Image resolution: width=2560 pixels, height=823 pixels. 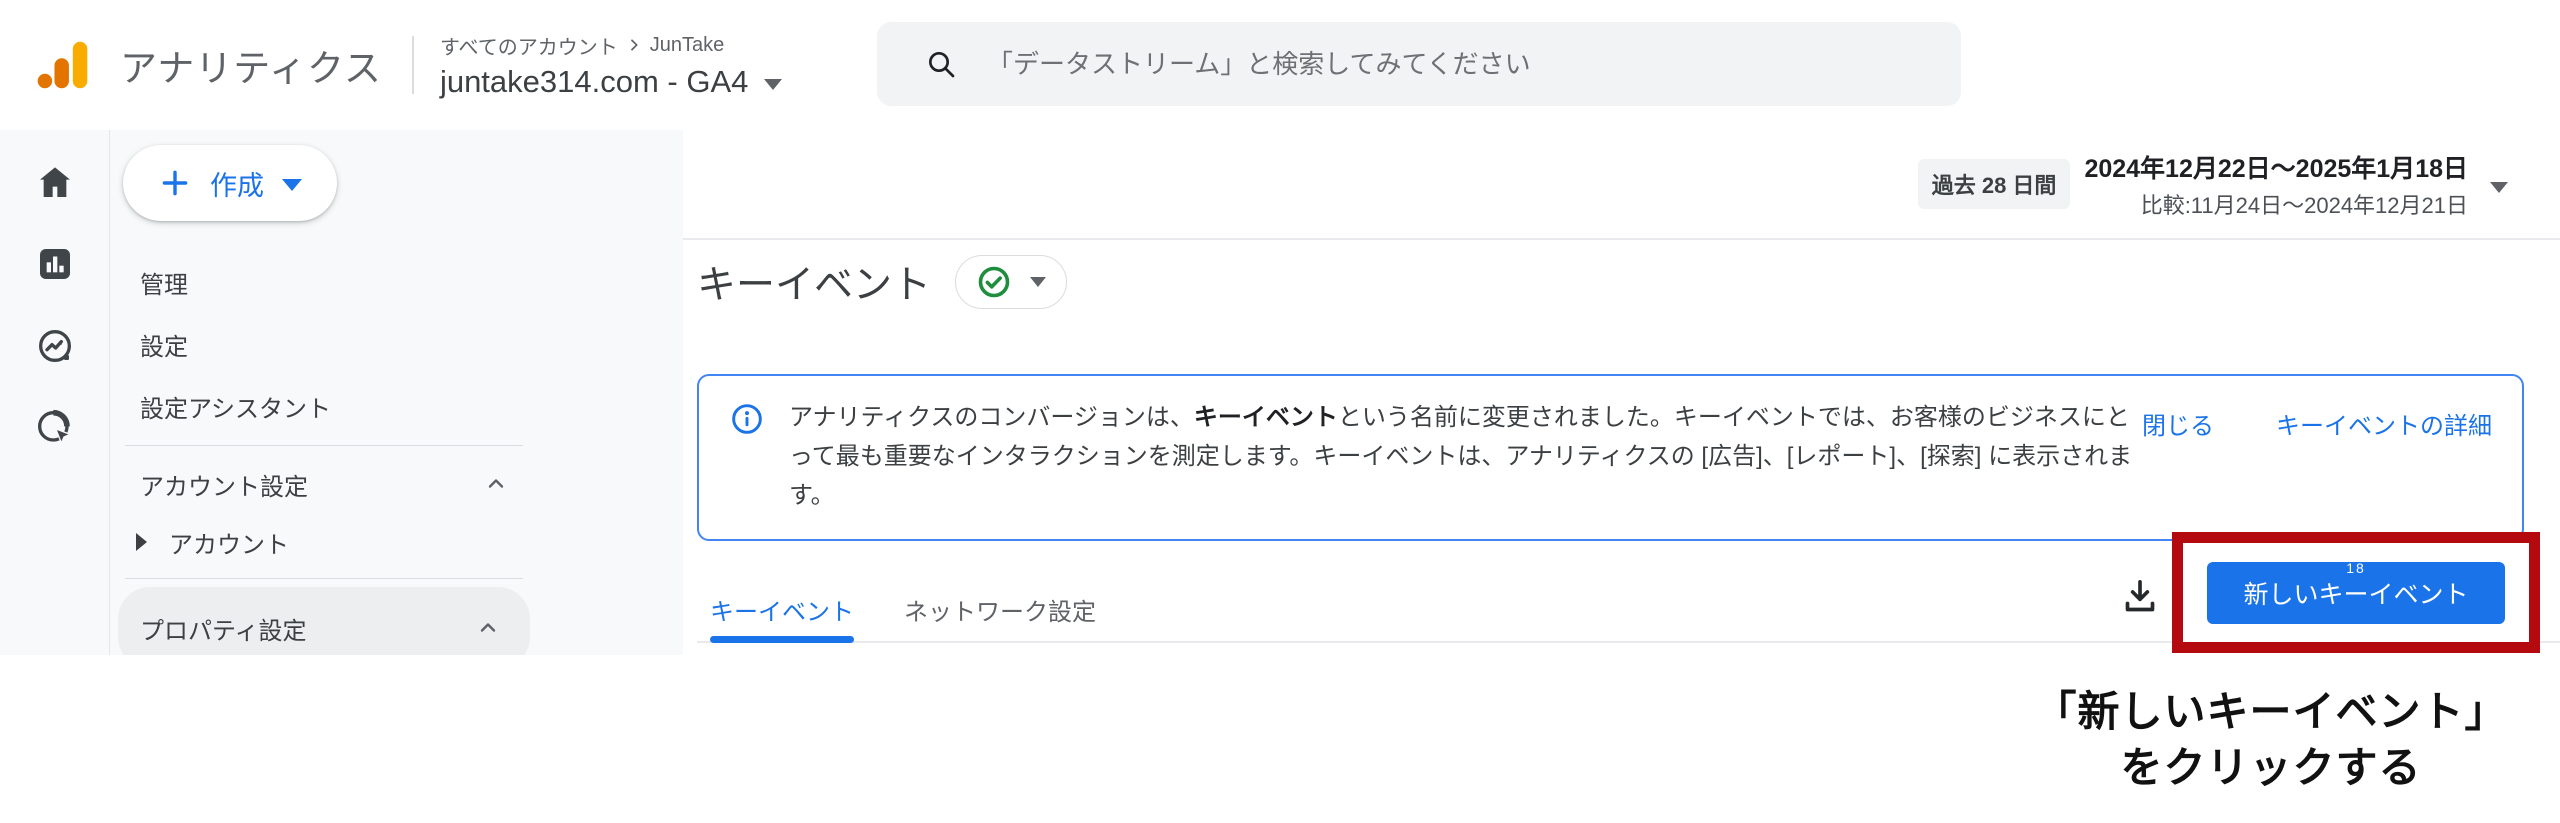 I want to click on page-title: キーイベント, so click(x=814, y=285).